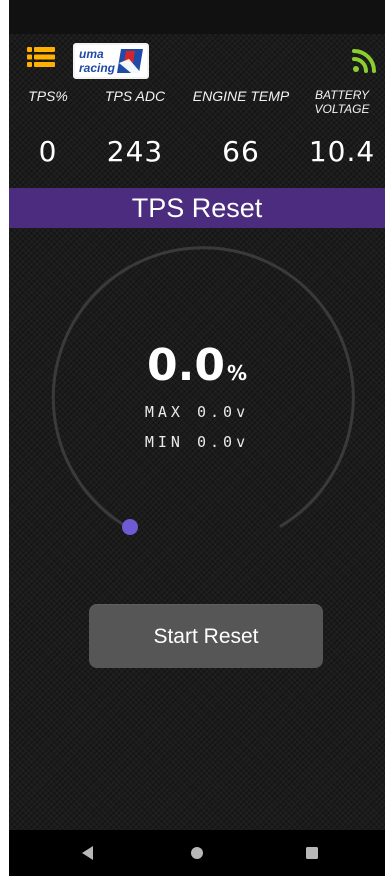 This screenshot has width=392, height=876. I want to click on gauge-max-label: MAX, so click(164, 412).